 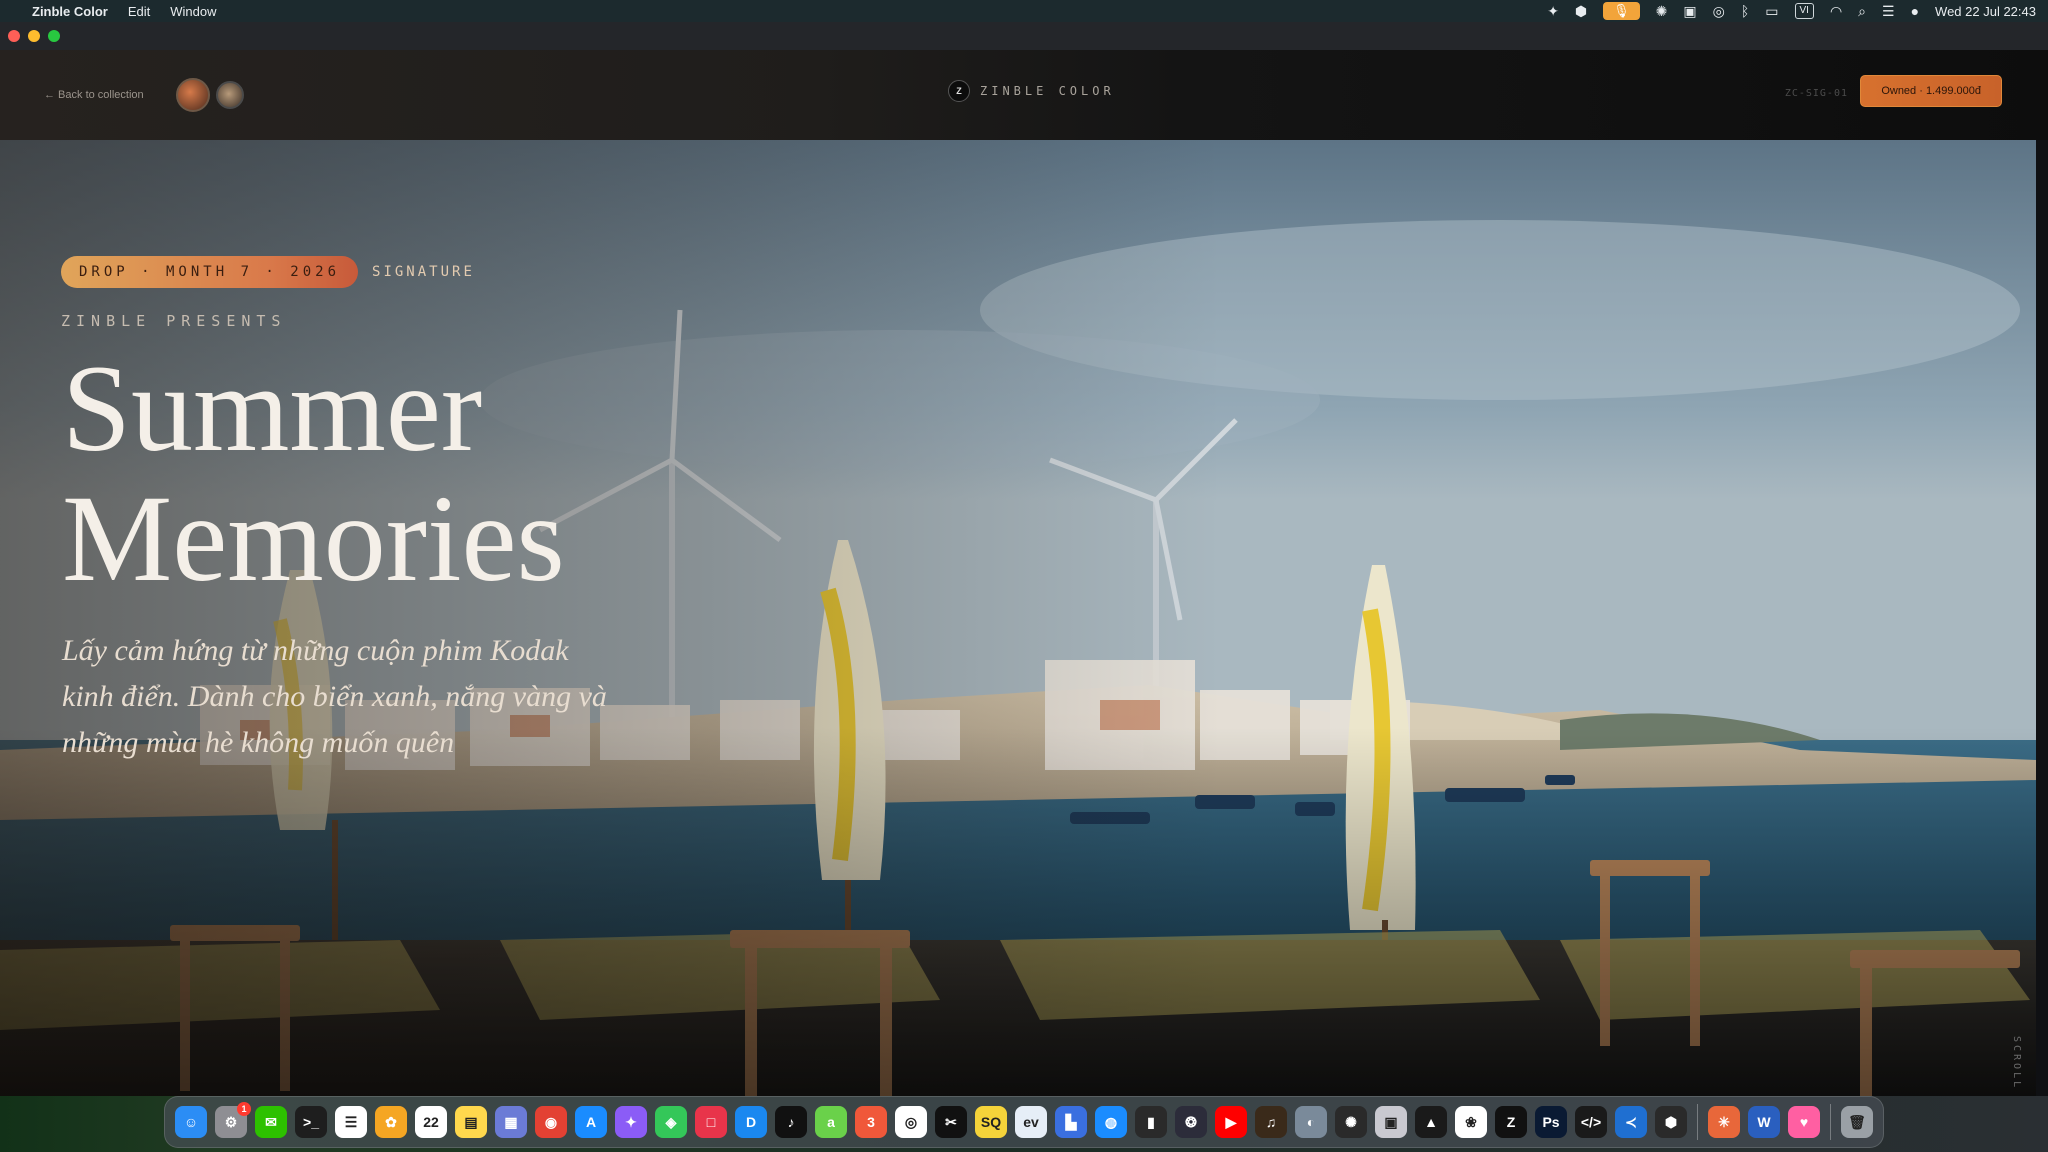 I want to click on notification-icon: ▭, so click(x=1771, y=11).